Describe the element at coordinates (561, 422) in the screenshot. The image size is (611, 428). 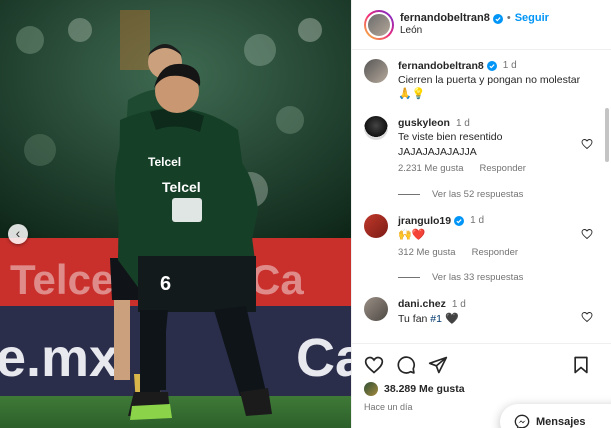
I see `messages-label: Mensajes` at that location.